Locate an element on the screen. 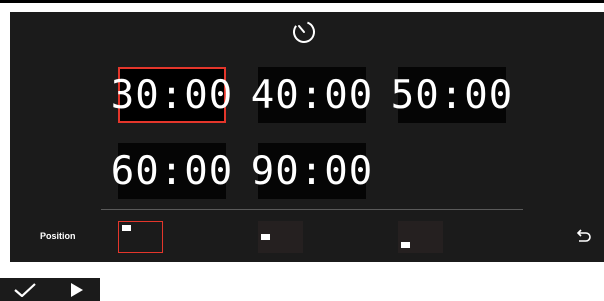 The width and height of the screenshot is (604, 301). top-border is located at coordinates (302, 1).